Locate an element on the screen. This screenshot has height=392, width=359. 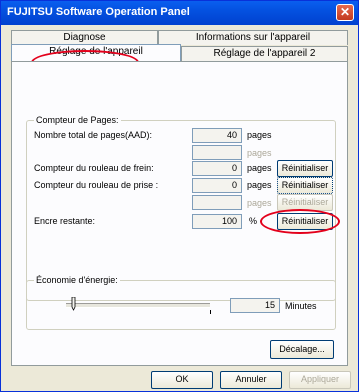
tab-device-info: Informations sur l'appareil is located at coordinates (253, 37).